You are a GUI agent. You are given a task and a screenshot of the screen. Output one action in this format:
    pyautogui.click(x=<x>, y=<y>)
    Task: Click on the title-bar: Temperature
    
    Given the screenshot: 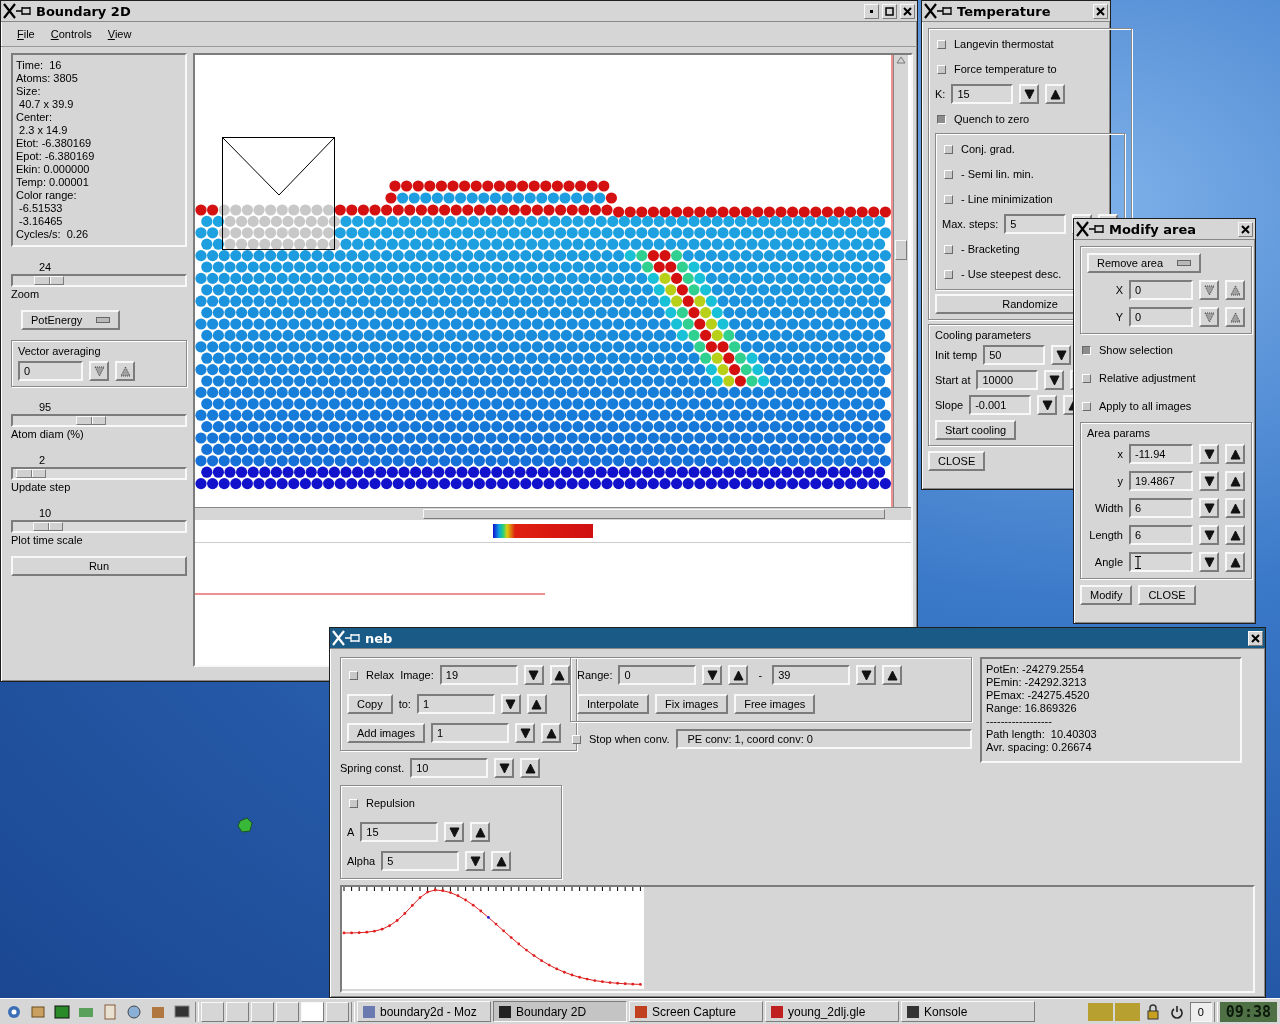 What is the action you would take?
    pyautogui.click(x=1016, y=11)
    